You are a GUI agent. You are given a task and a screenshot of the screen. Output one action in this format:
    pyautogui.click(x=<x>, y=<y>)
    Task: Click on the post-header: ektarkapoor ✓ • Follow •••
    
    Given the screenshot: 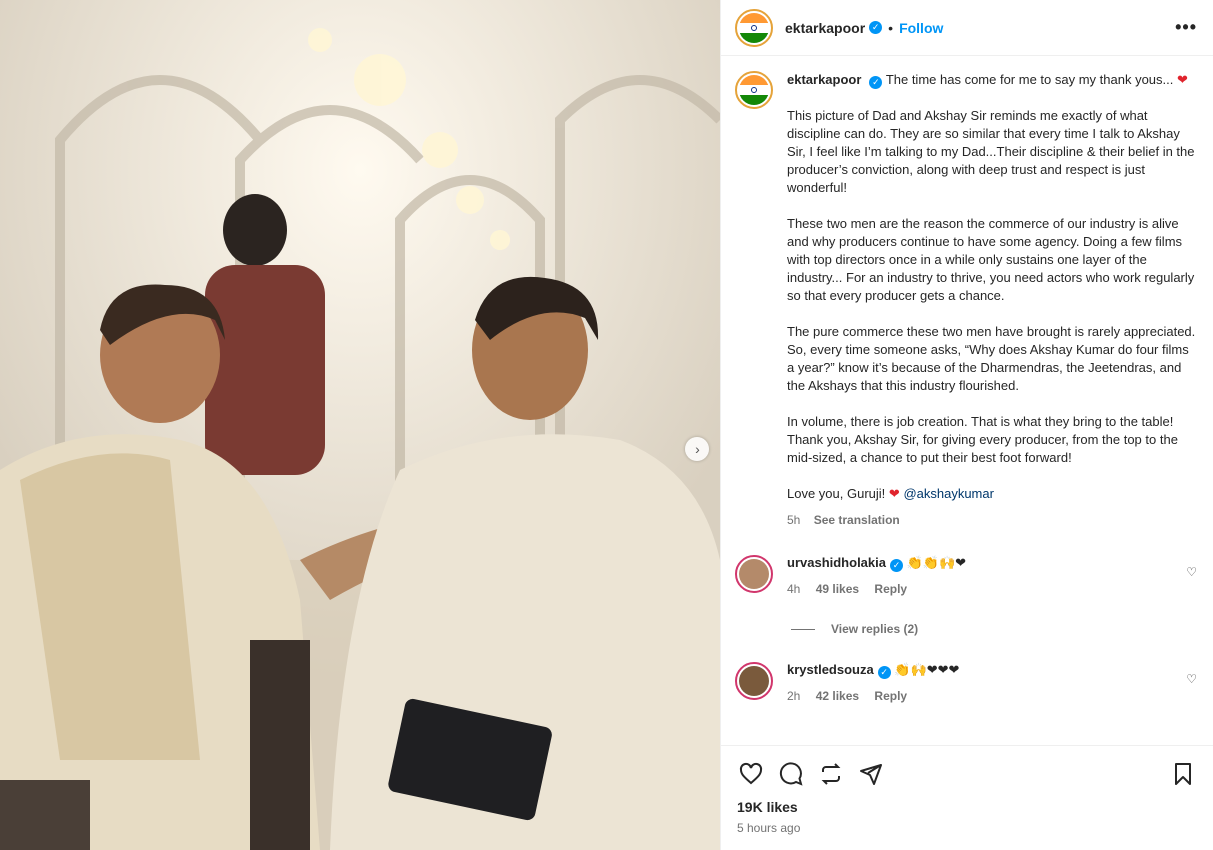 What is the action you would take?
    pyautogui.click(x=967, y=28)
    